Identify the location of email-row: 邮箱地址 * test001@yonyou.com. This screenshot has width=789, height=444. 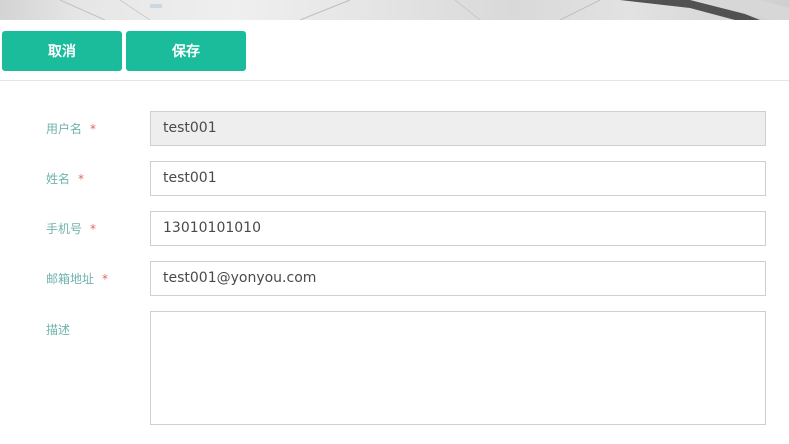
(394, 278).